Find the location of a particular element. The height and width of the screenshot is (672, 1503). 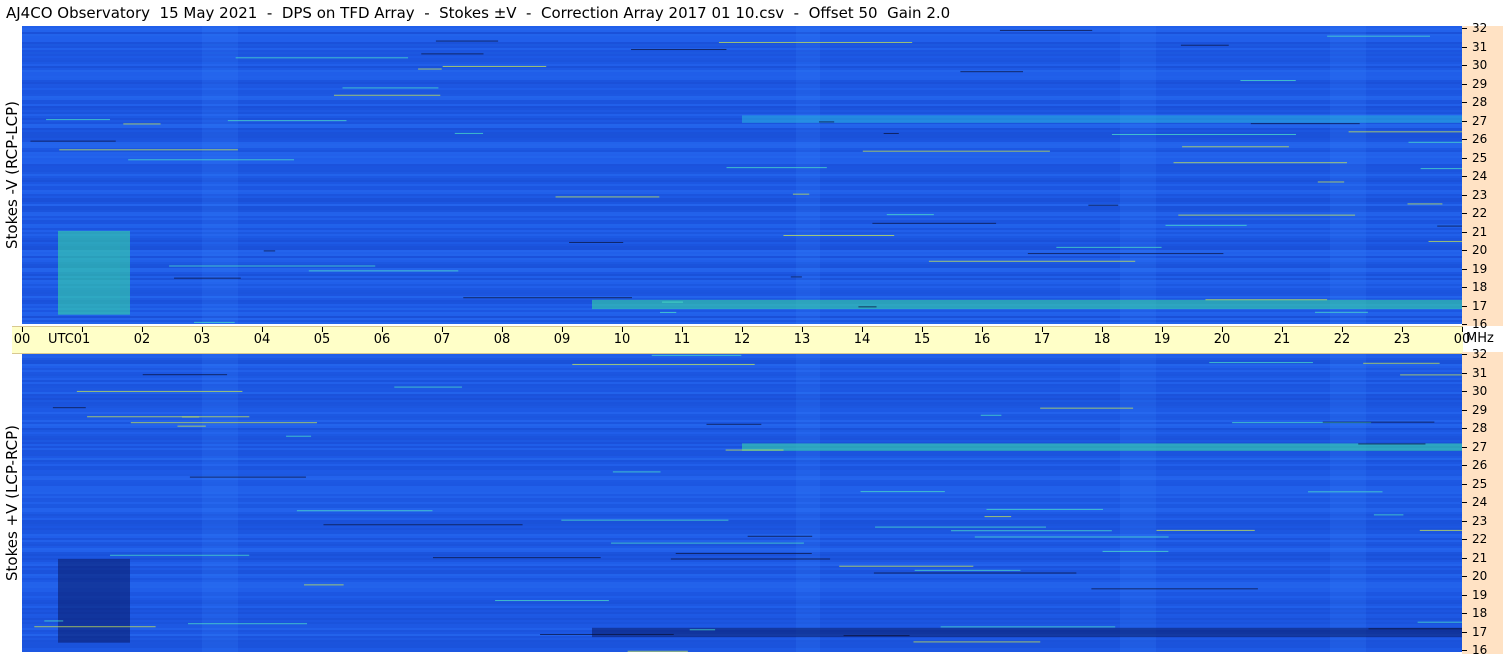

time-tick-label: 14 is located at coordinates (862, 339).